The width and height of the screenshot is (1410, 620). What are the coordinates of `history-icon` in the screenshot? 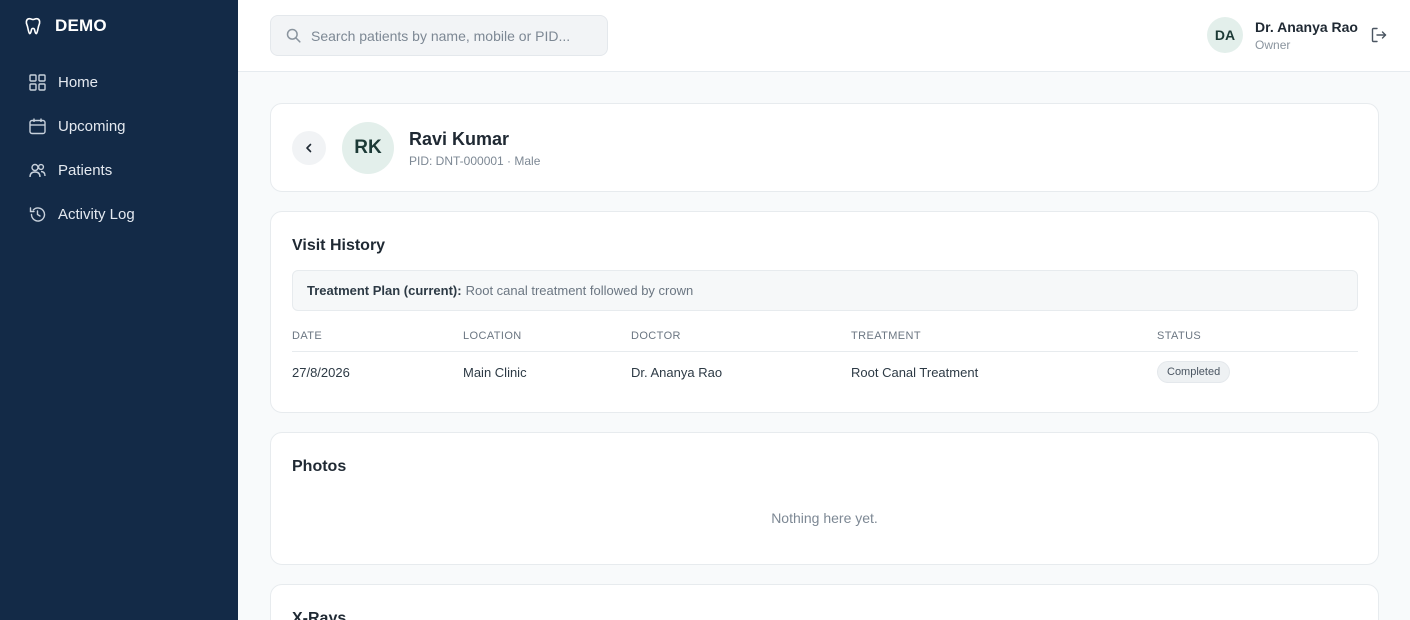 It's located at (37, 214).